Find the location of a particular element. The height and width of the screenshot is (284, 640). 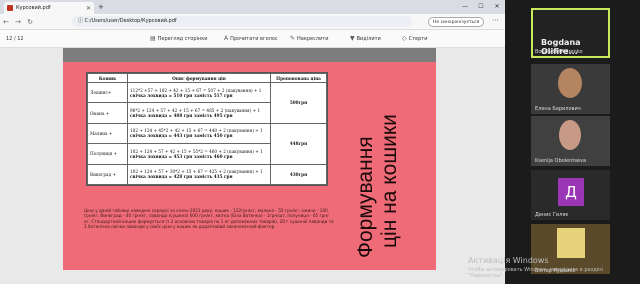

desc-total: свічка лохвида = 428 грн замість 435 грн is located at coordinates (181, 177).